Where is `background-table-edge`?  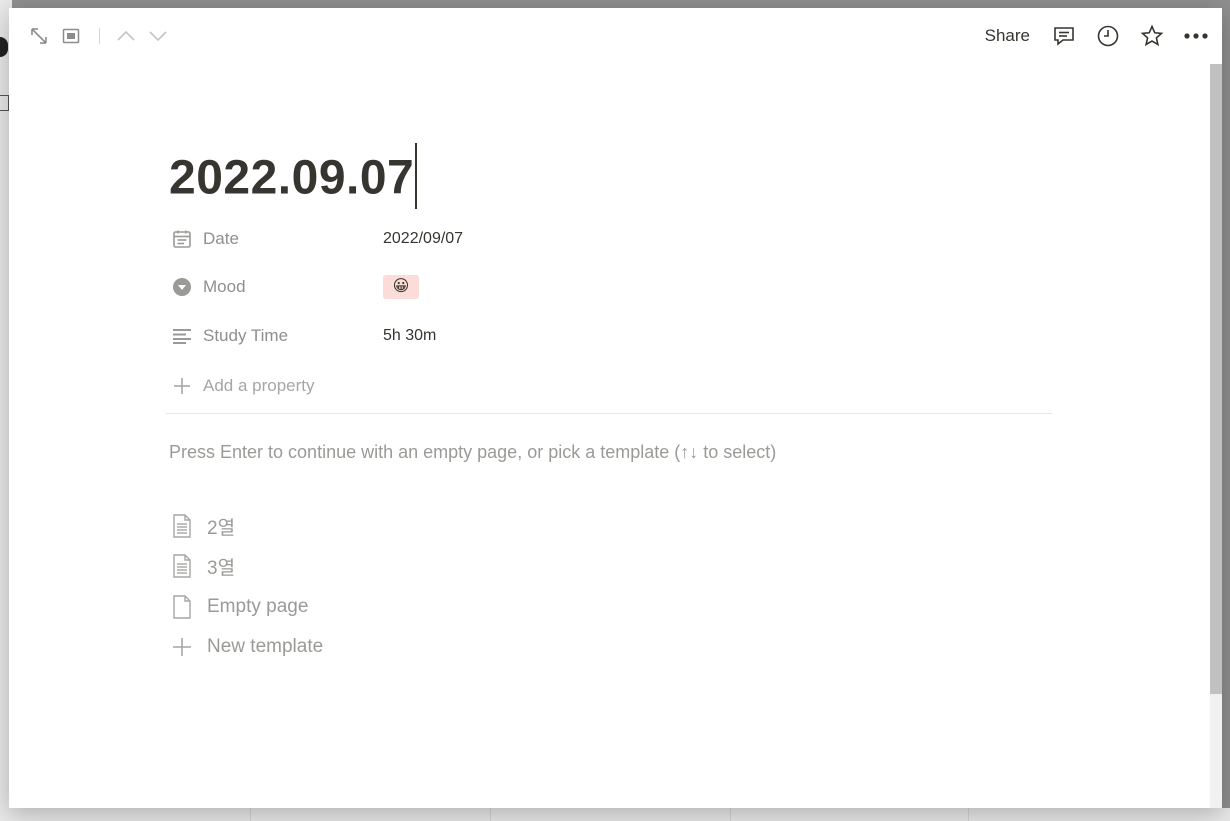 background-table-edge is located at coordinates (615, 814).